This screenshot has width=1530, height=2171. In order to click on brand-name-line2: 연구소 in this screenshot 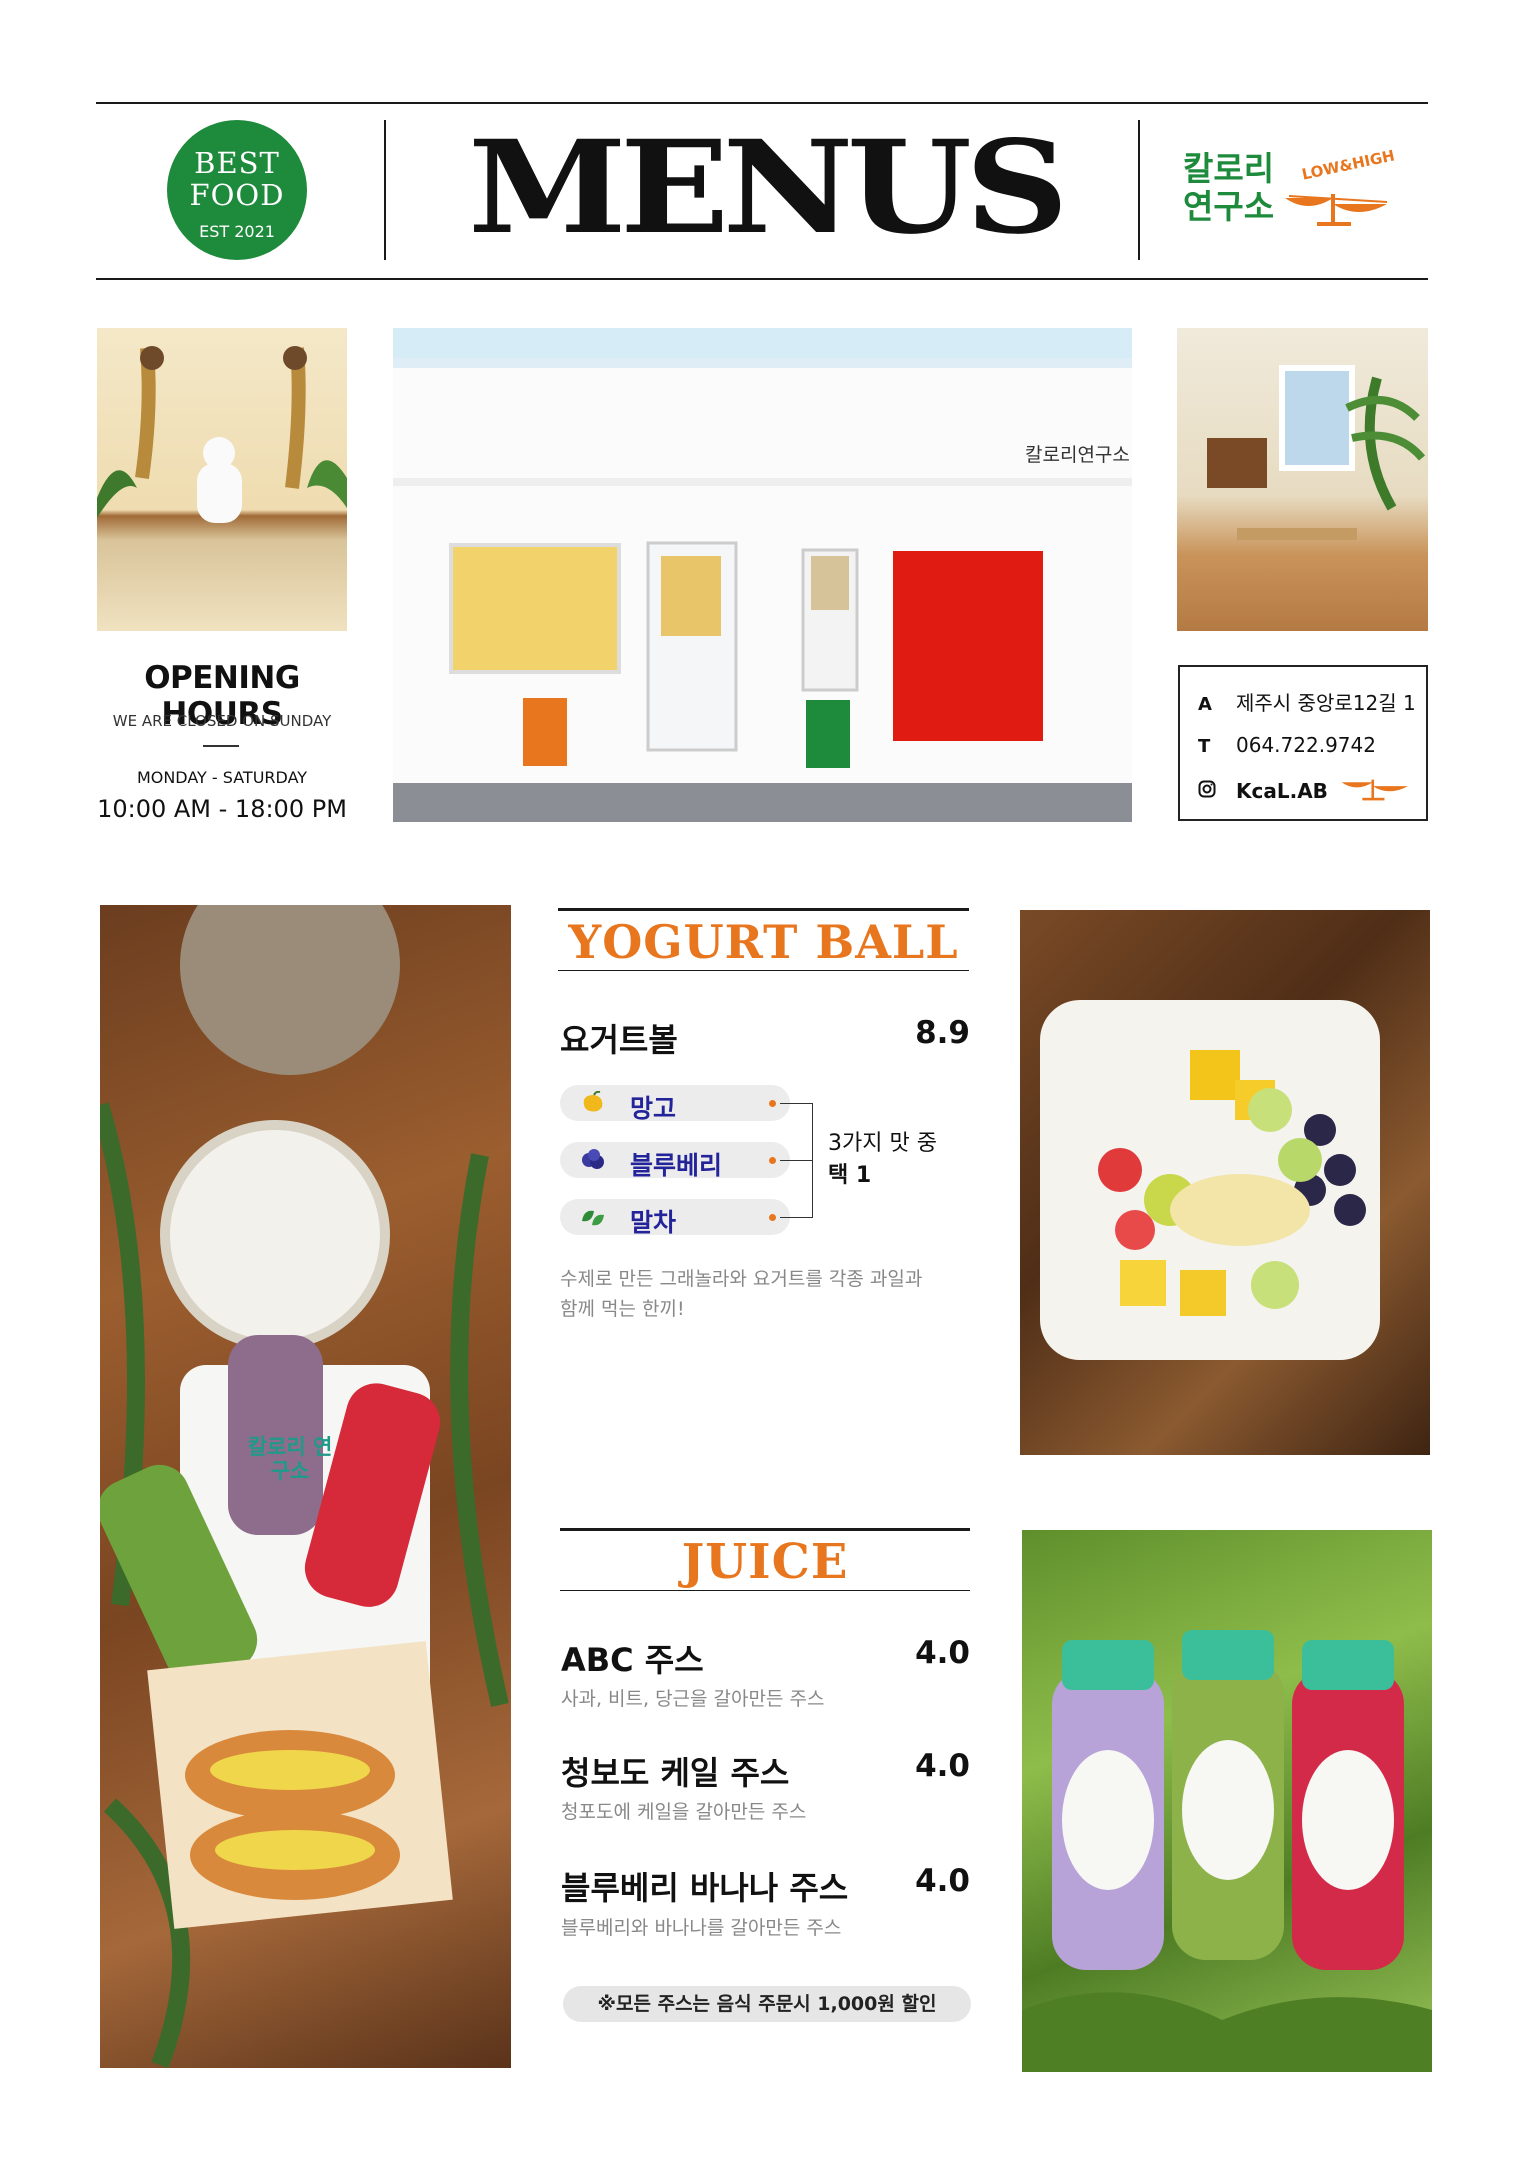, I will do `click(1229, 206)`.